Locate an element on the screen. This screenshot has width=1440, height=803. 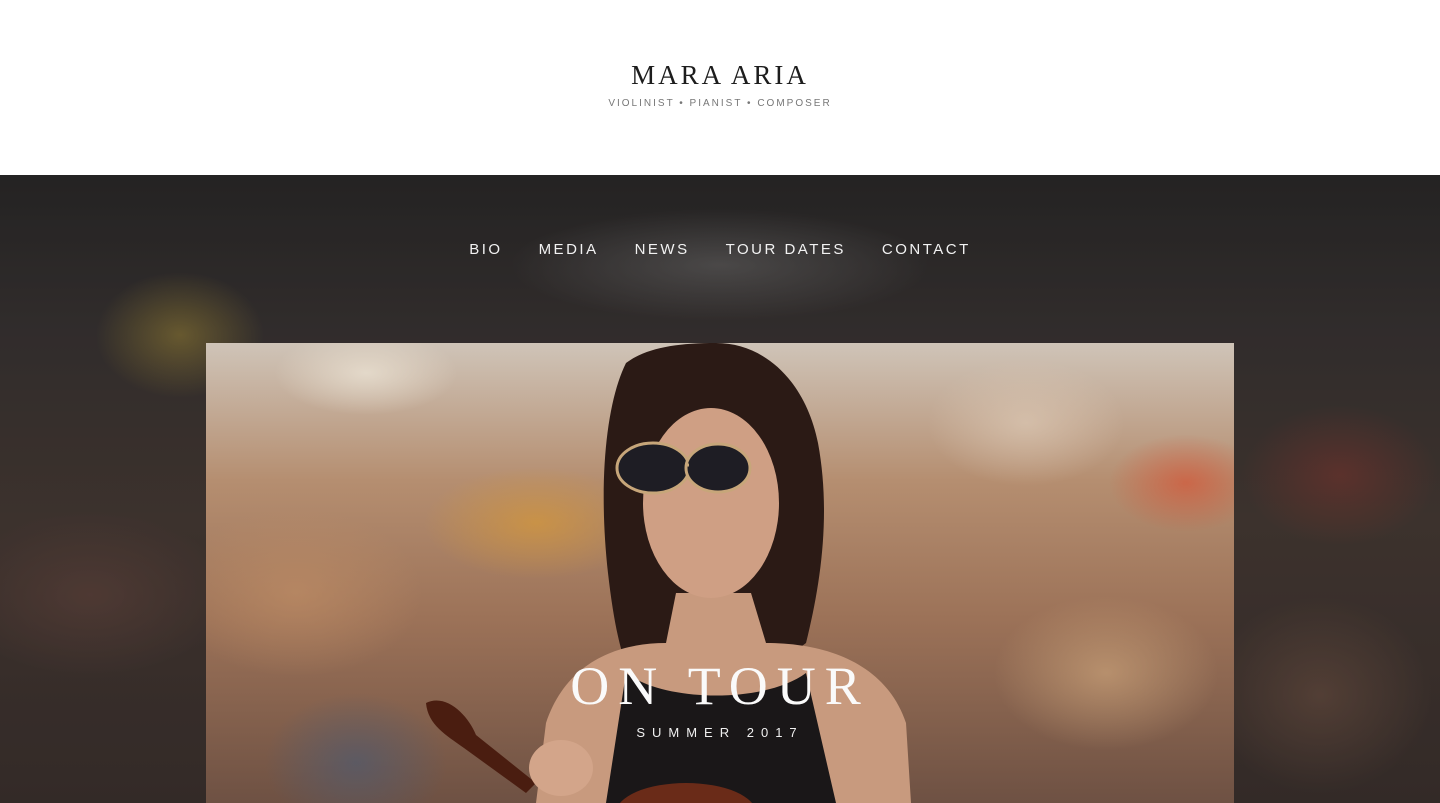
nav-link-bio: BIO is located at coordinates (485, 249).